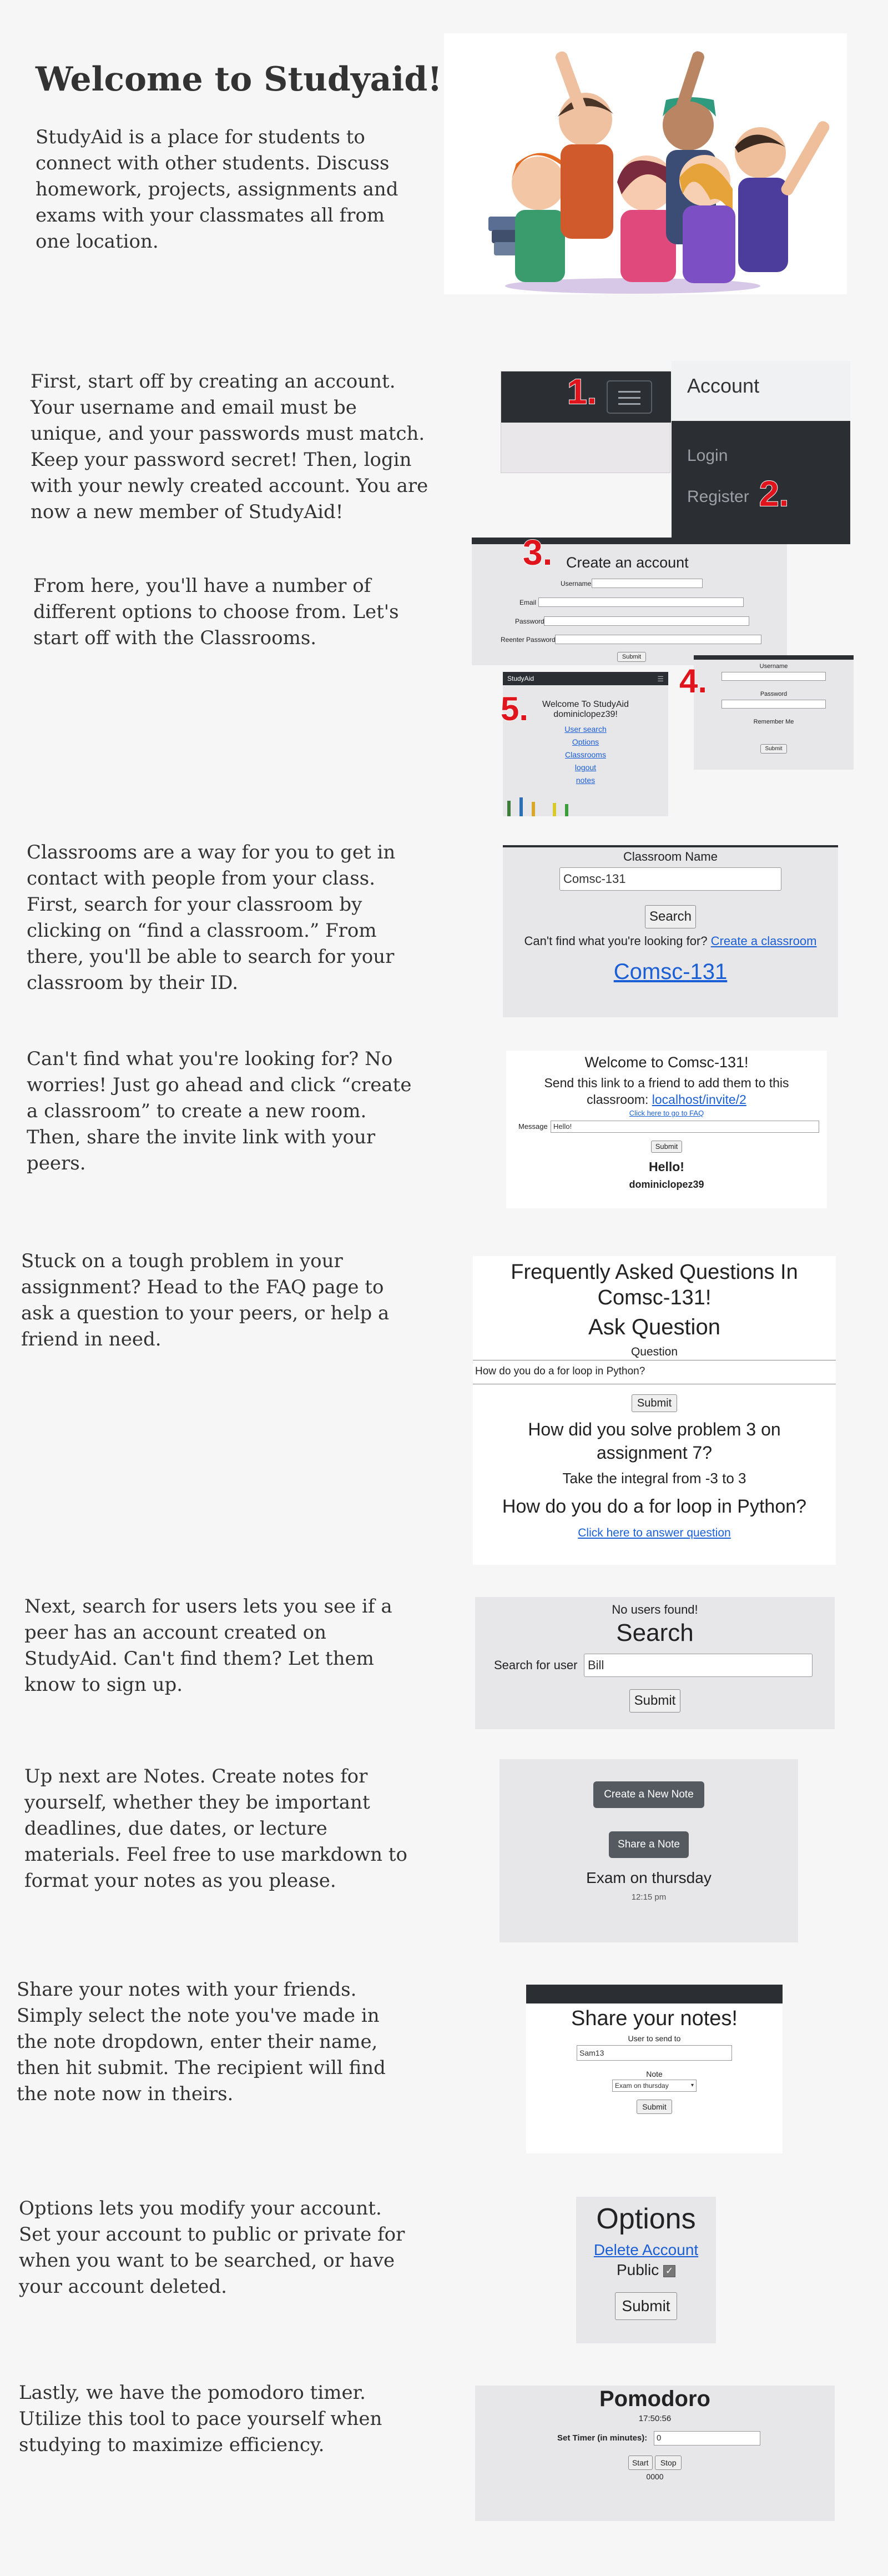  What do you see at coordinates (655, 2086) in the screenshot?
I see `share-note-select: Exam on thursday ▾` at bounding box center [655, 2086].